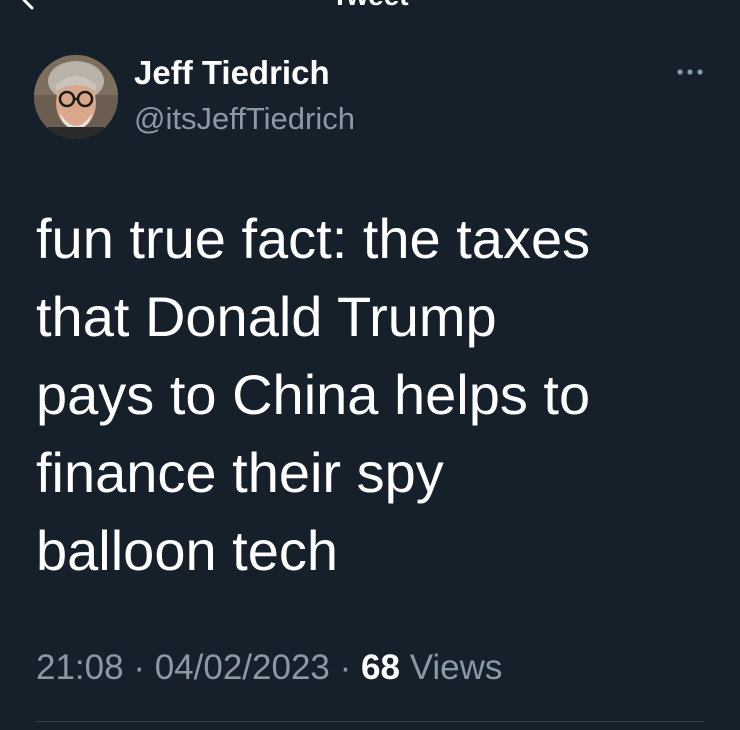  I want to click on tweet-date: 04/02/2023, so click(242, 667).